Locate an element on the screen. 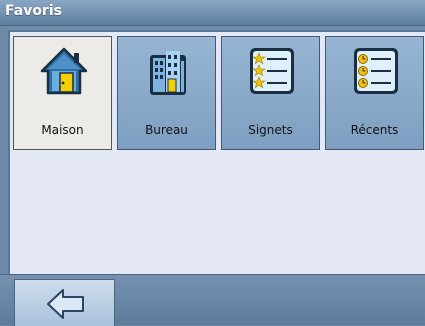 Image resolution: width=425 pixels, height=326 pixels. tile-label: Maison is located at coordinates (62, 130).